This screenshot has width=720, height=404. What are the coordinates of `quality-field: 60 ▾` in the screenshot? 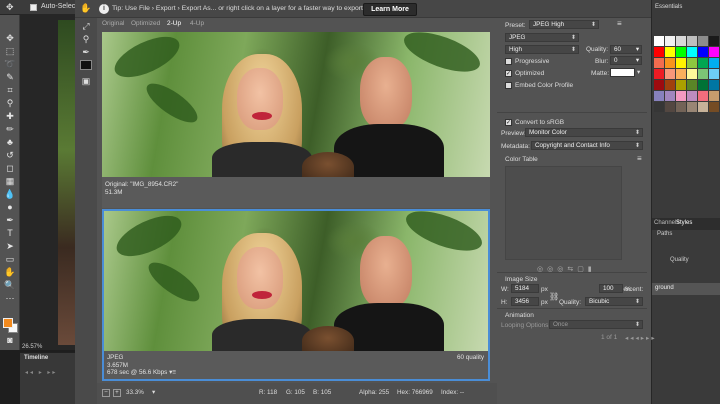 It's located at (626, 49).